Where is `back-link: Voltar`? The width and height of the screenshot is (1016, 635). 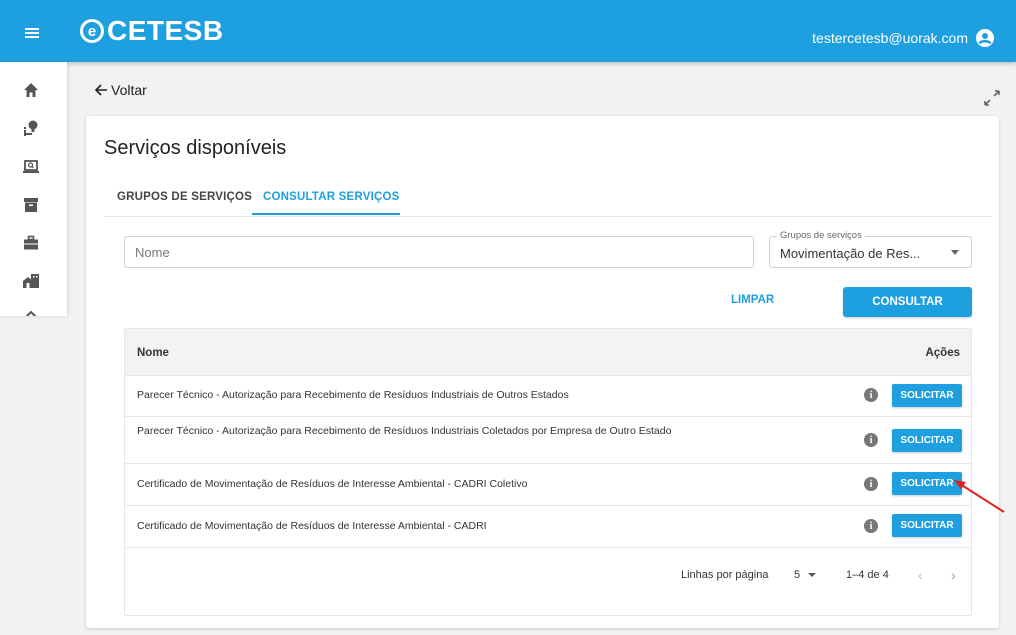
back-link: Voltar is located at coordinates (121, 90).